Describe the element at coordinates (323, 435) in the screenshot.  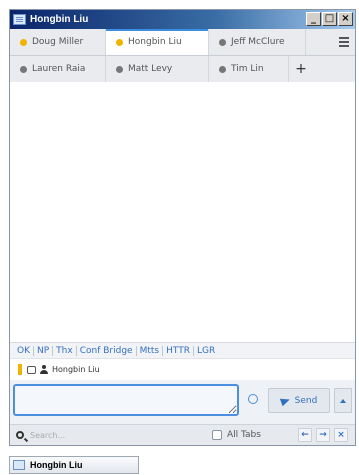
I see `search-next-button: →` at that location.